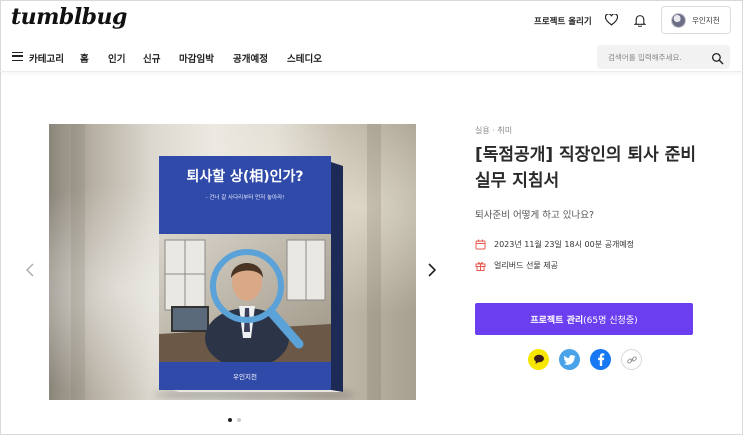 The height and width of the screenshot is (435, 743). I want to click on launch-date-row: 2023년 11월 23일 18시 00분 공개예정, so click(554, 244).